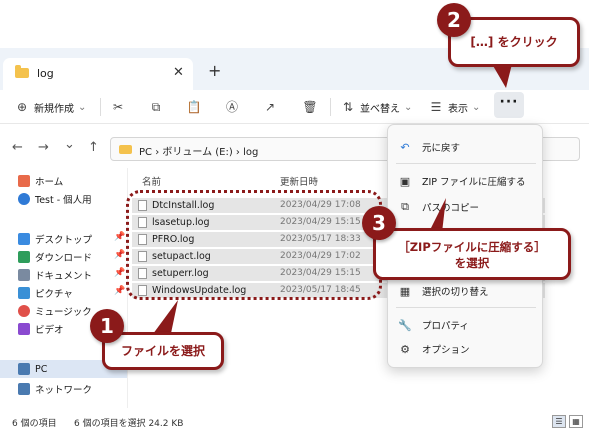 This screenshot has height=433, width=589. I want to click on menu-item-copy-path: ⧉ パスのコピー, so click(465, 207).